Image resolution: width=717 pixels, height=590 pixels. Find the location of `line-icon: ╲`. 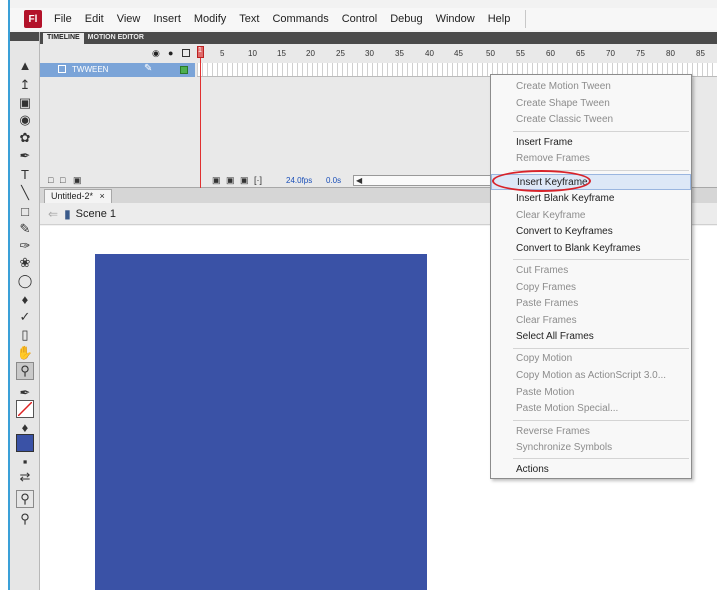

line-icon: ╲ is located at coordinates (25, 193).